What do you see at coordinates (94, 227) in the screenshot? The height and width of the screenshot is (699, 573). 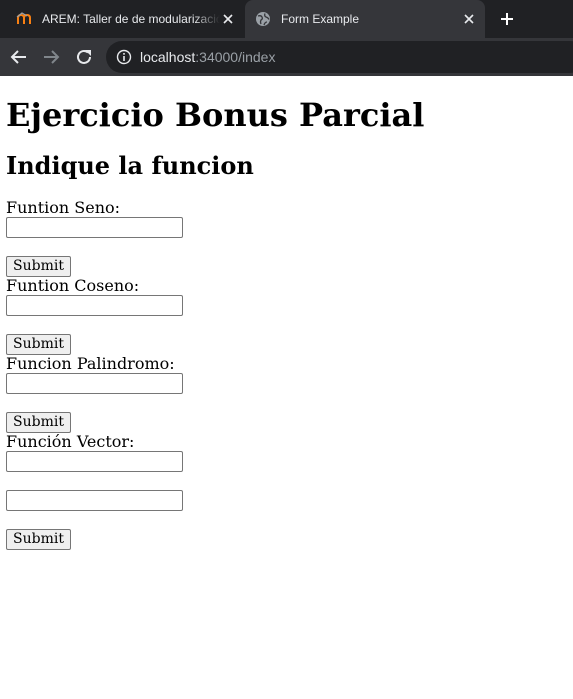 I see `seno-input` at bounding box center [94, 227].